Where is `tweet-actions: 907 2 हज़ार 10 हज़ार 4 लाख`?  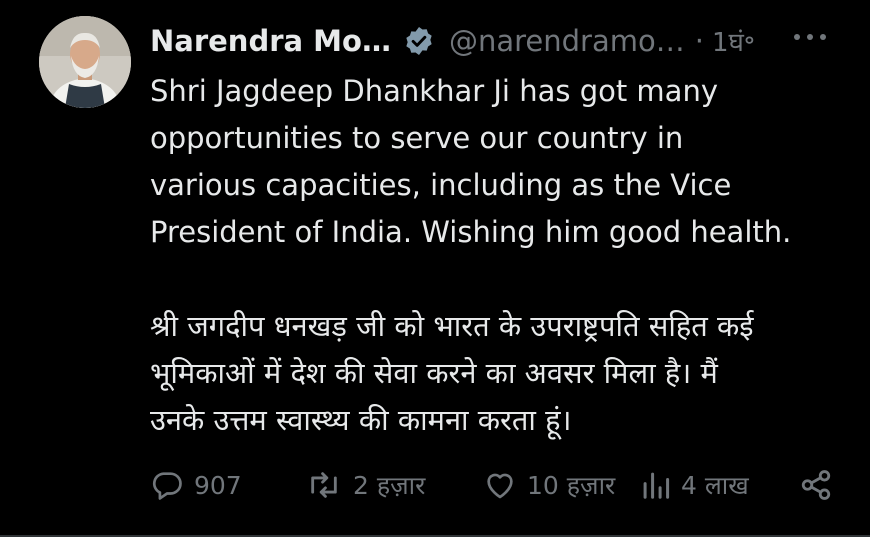 tweet-actions: 907 2 हज़ार 10 हज़ार 4 लाख is located at coordinates (492, 485).